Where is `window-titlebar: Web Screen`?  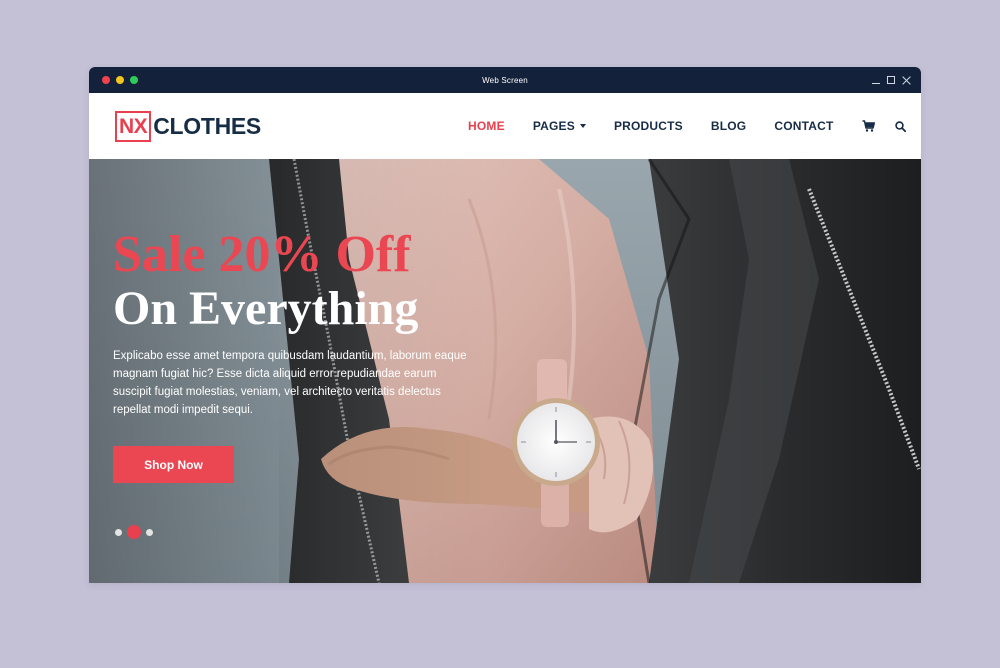
window-titlebar: Web Screen is located at coordinates (505, 80).